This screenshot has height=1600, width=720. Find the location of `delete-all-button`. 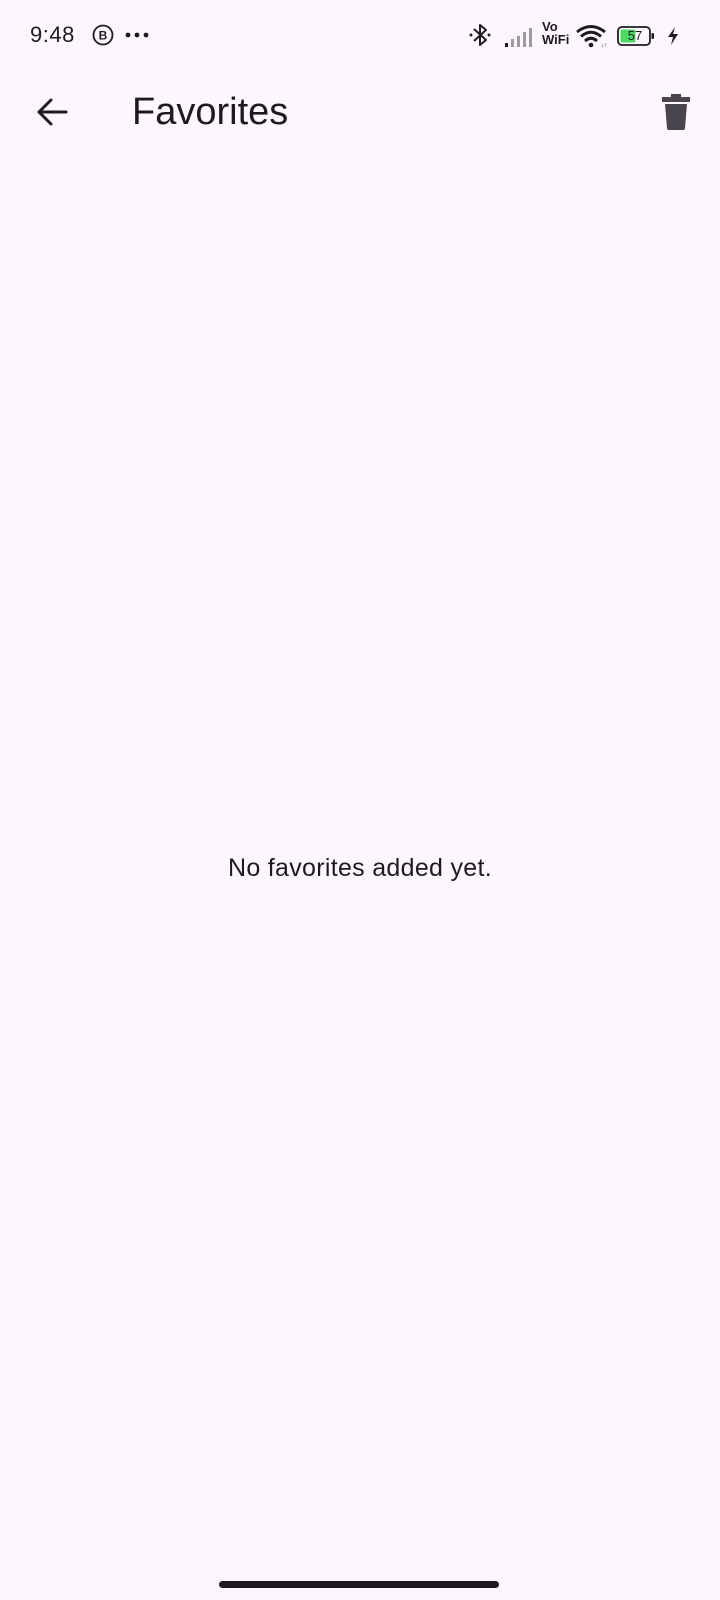

delete-all-button is located at coordinates (676, 112).